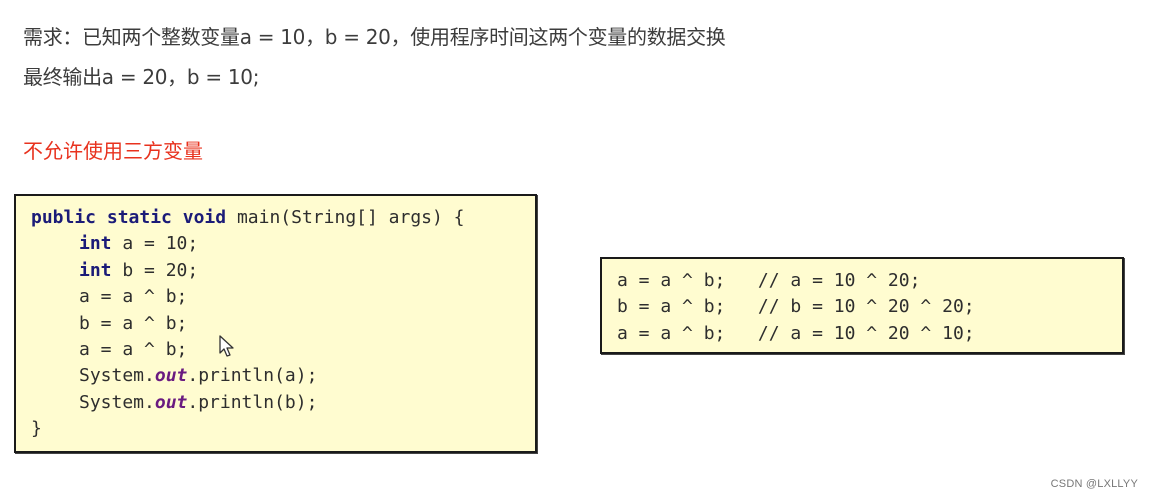 Image resolution: width=1152 pixels, height=500 pixels. I want to click on code-line-decl-a: int a = 10;, so click(283, 244).